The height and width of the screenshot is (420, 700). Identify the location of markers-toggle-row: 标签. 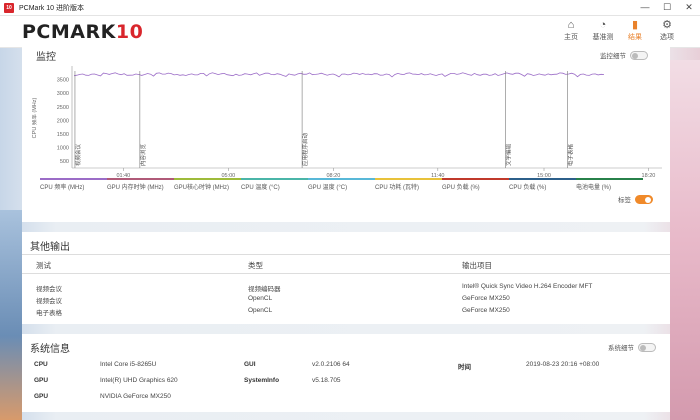
(635, 199).